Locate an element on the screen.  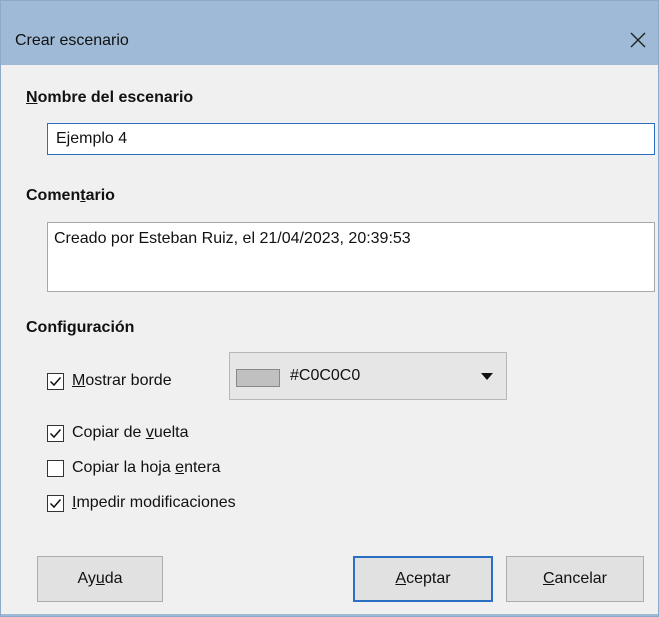
copy-entire-sheet-checkbox: Copiar la hoja entera is located at coordinates (134, 468).